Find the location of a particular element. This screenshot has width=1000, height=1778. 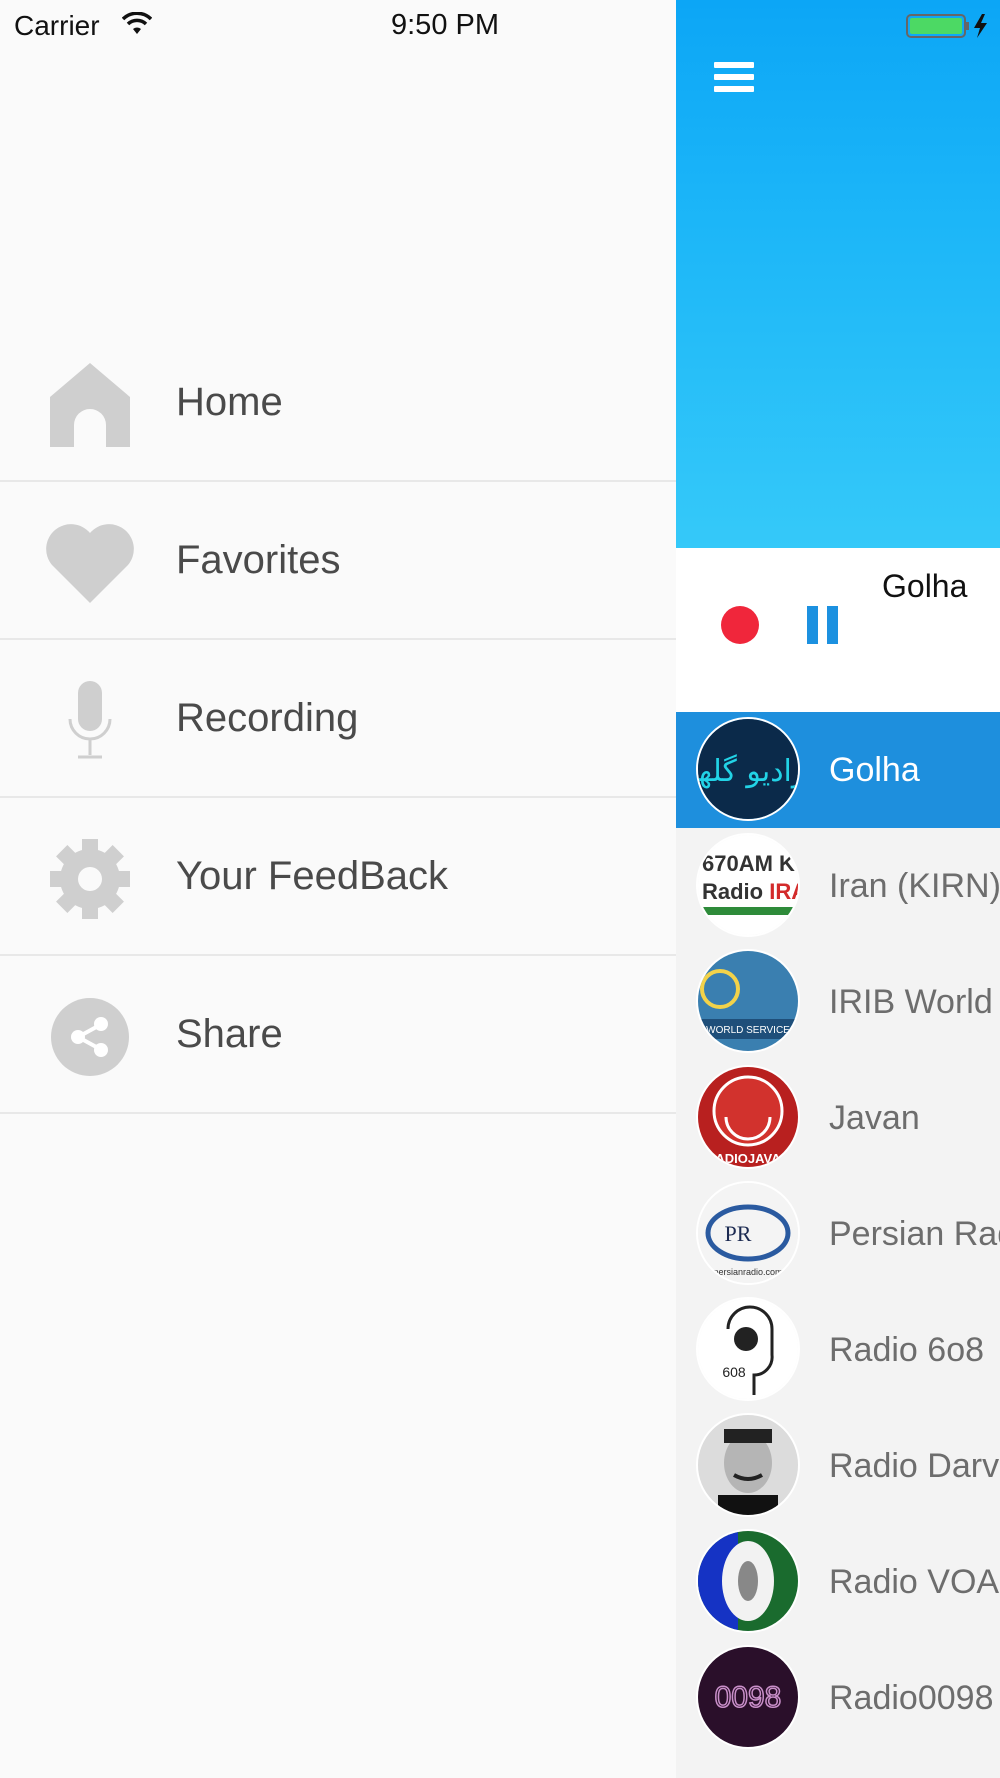

heart-icon is located at coordinates (90, 563).